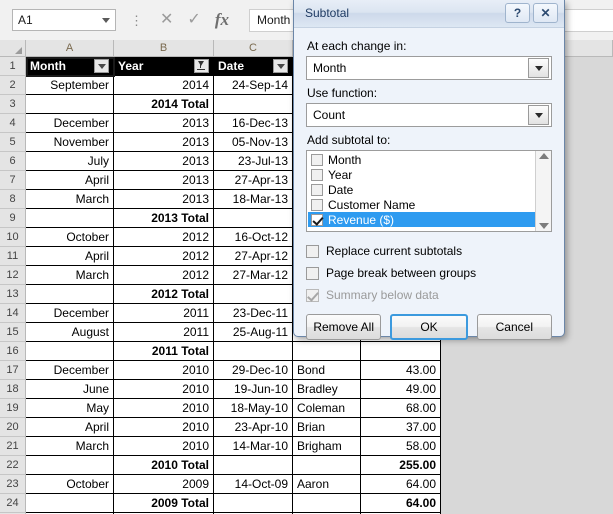 This screenshot has width=613, height=514. What do you see at coordinates (164, 256) in the screenshot?
I see `cell-year-11: 2012` at bounding box center [164, 256].